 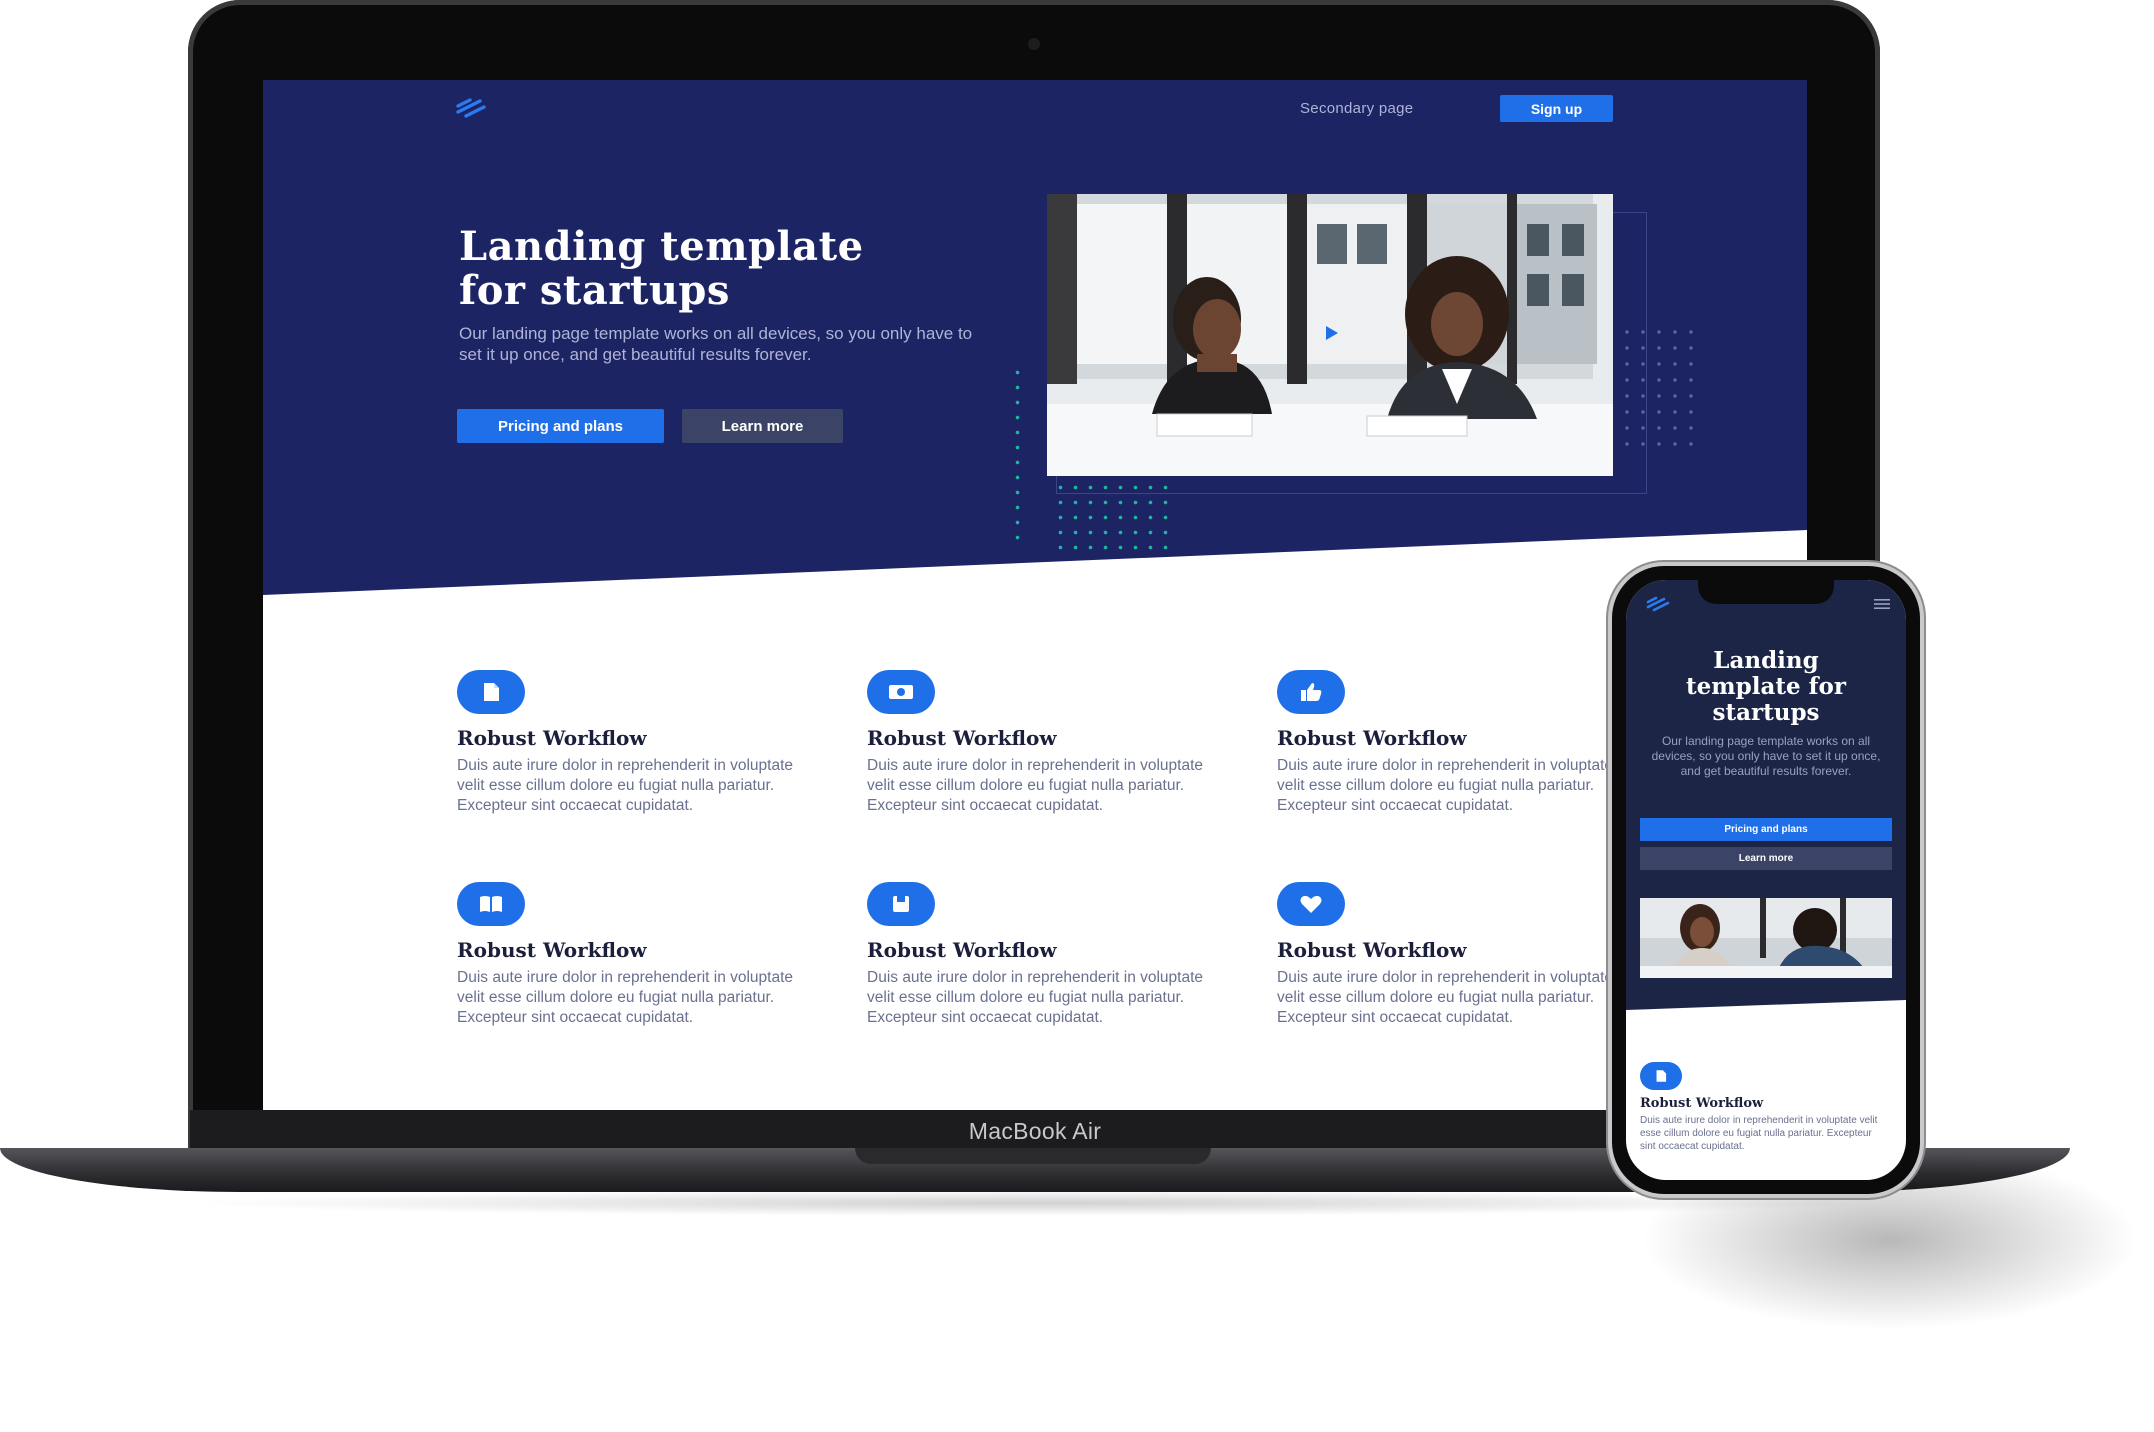 What do you see at coordinates (1018, 457) in the screenshot?
I see `decorative-dots-vertical` at bounding box center [1018, 457].